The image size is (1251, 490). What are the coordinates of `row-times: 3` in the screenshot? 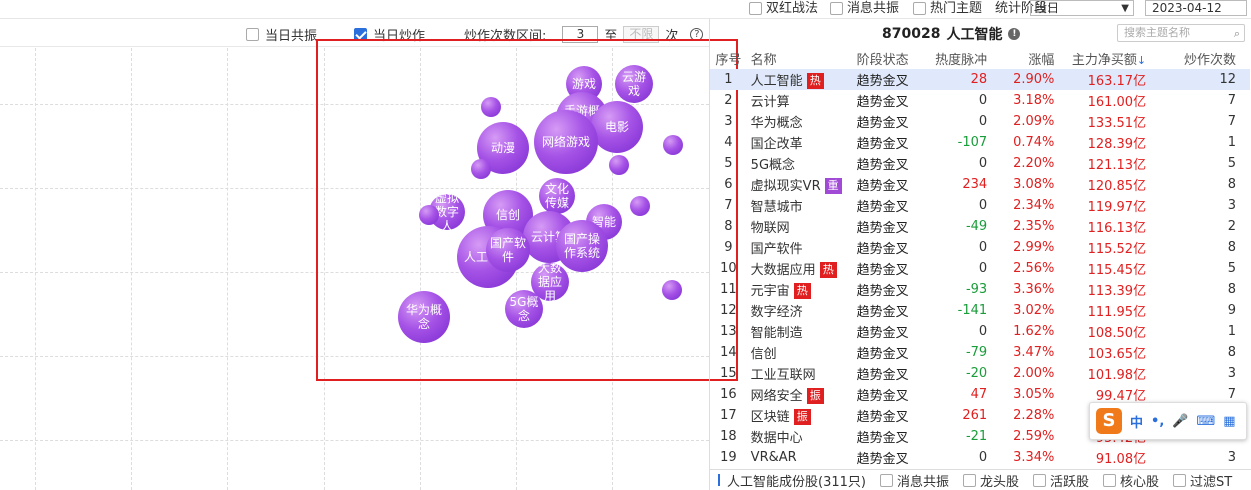 It's located at (1231, 457).